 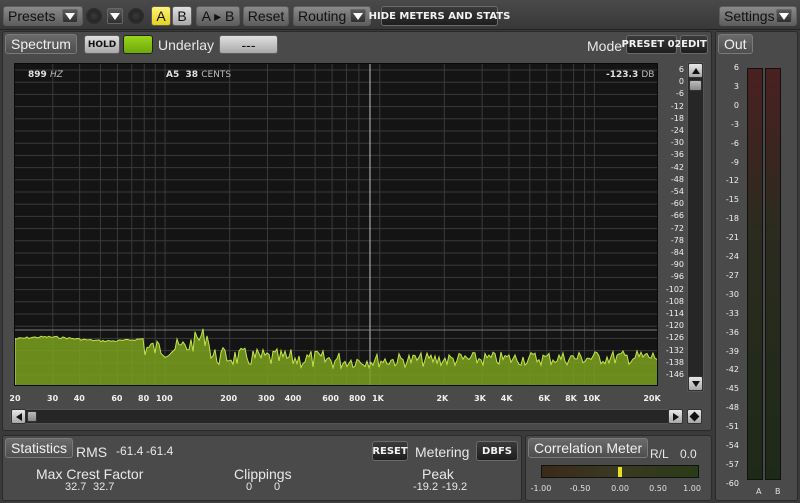 I want to click on reset-button: Reset, so click(x=266, y=16).